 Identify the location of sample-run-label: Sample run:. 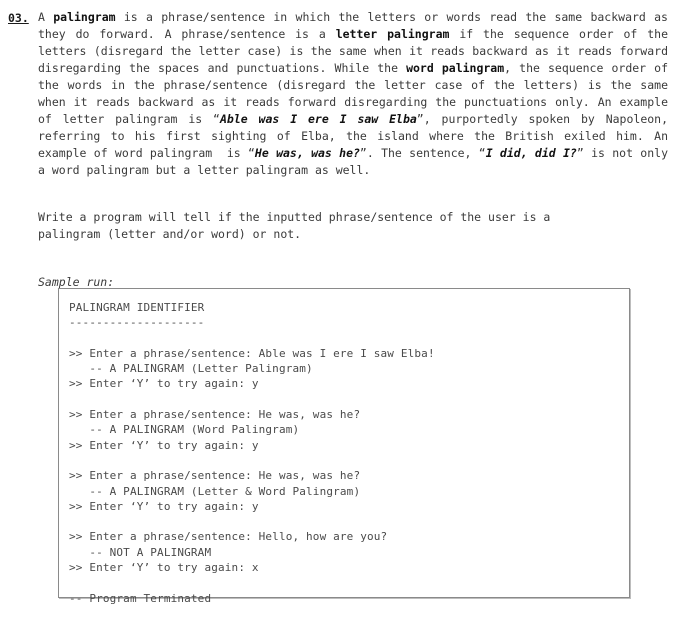
(76, 282).